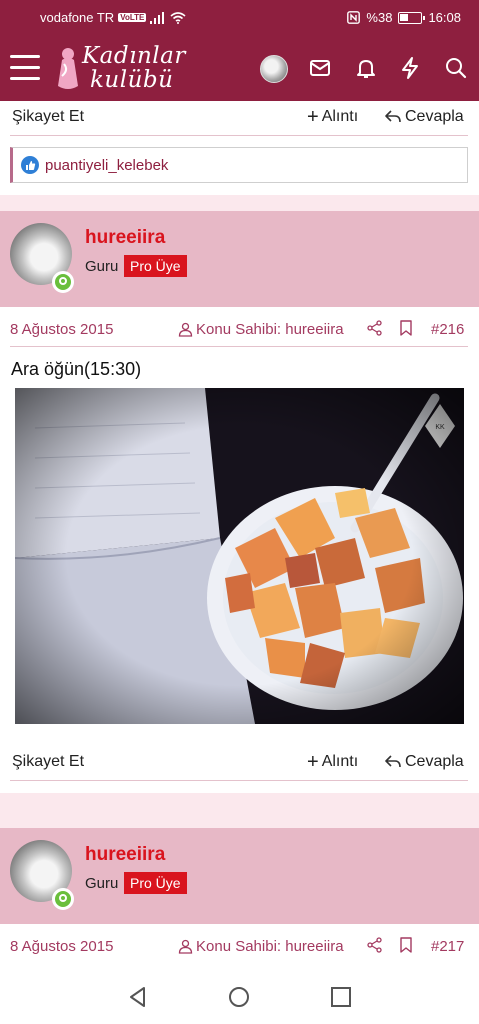 The image size is (479, 1024). Describe the element at coordinates (239, 763) in the screenshot. I see `post-actions: Şikayet Et + Alıntı Cevapla` at that location.